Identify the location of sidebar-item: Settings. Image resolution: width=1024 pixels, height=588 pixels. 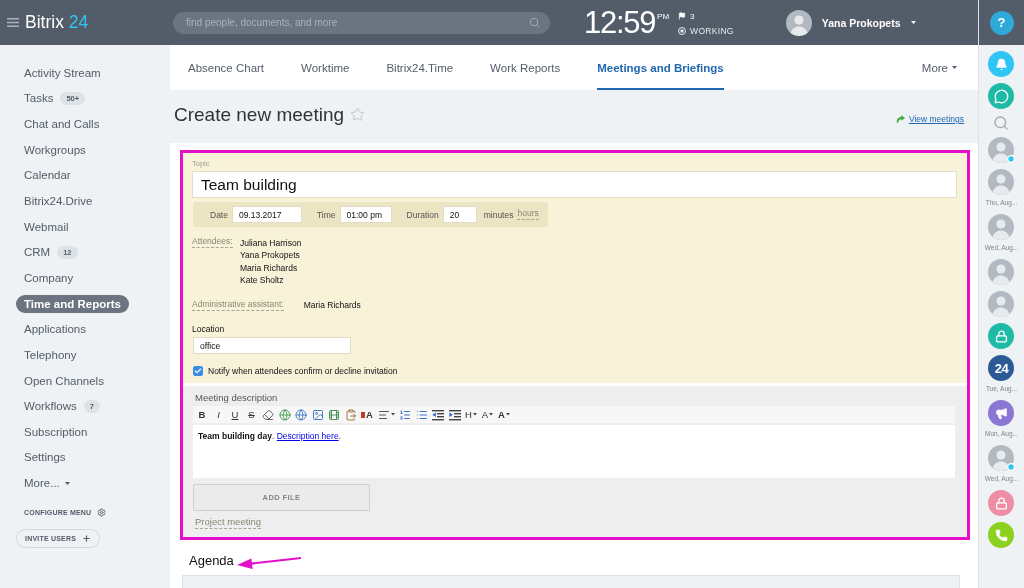
(45, 457).